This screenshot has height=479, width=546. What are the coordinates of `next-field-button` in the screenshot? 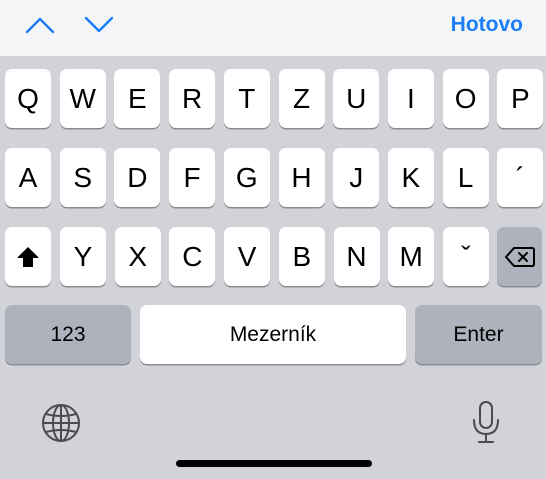 It's located at (99, 25).